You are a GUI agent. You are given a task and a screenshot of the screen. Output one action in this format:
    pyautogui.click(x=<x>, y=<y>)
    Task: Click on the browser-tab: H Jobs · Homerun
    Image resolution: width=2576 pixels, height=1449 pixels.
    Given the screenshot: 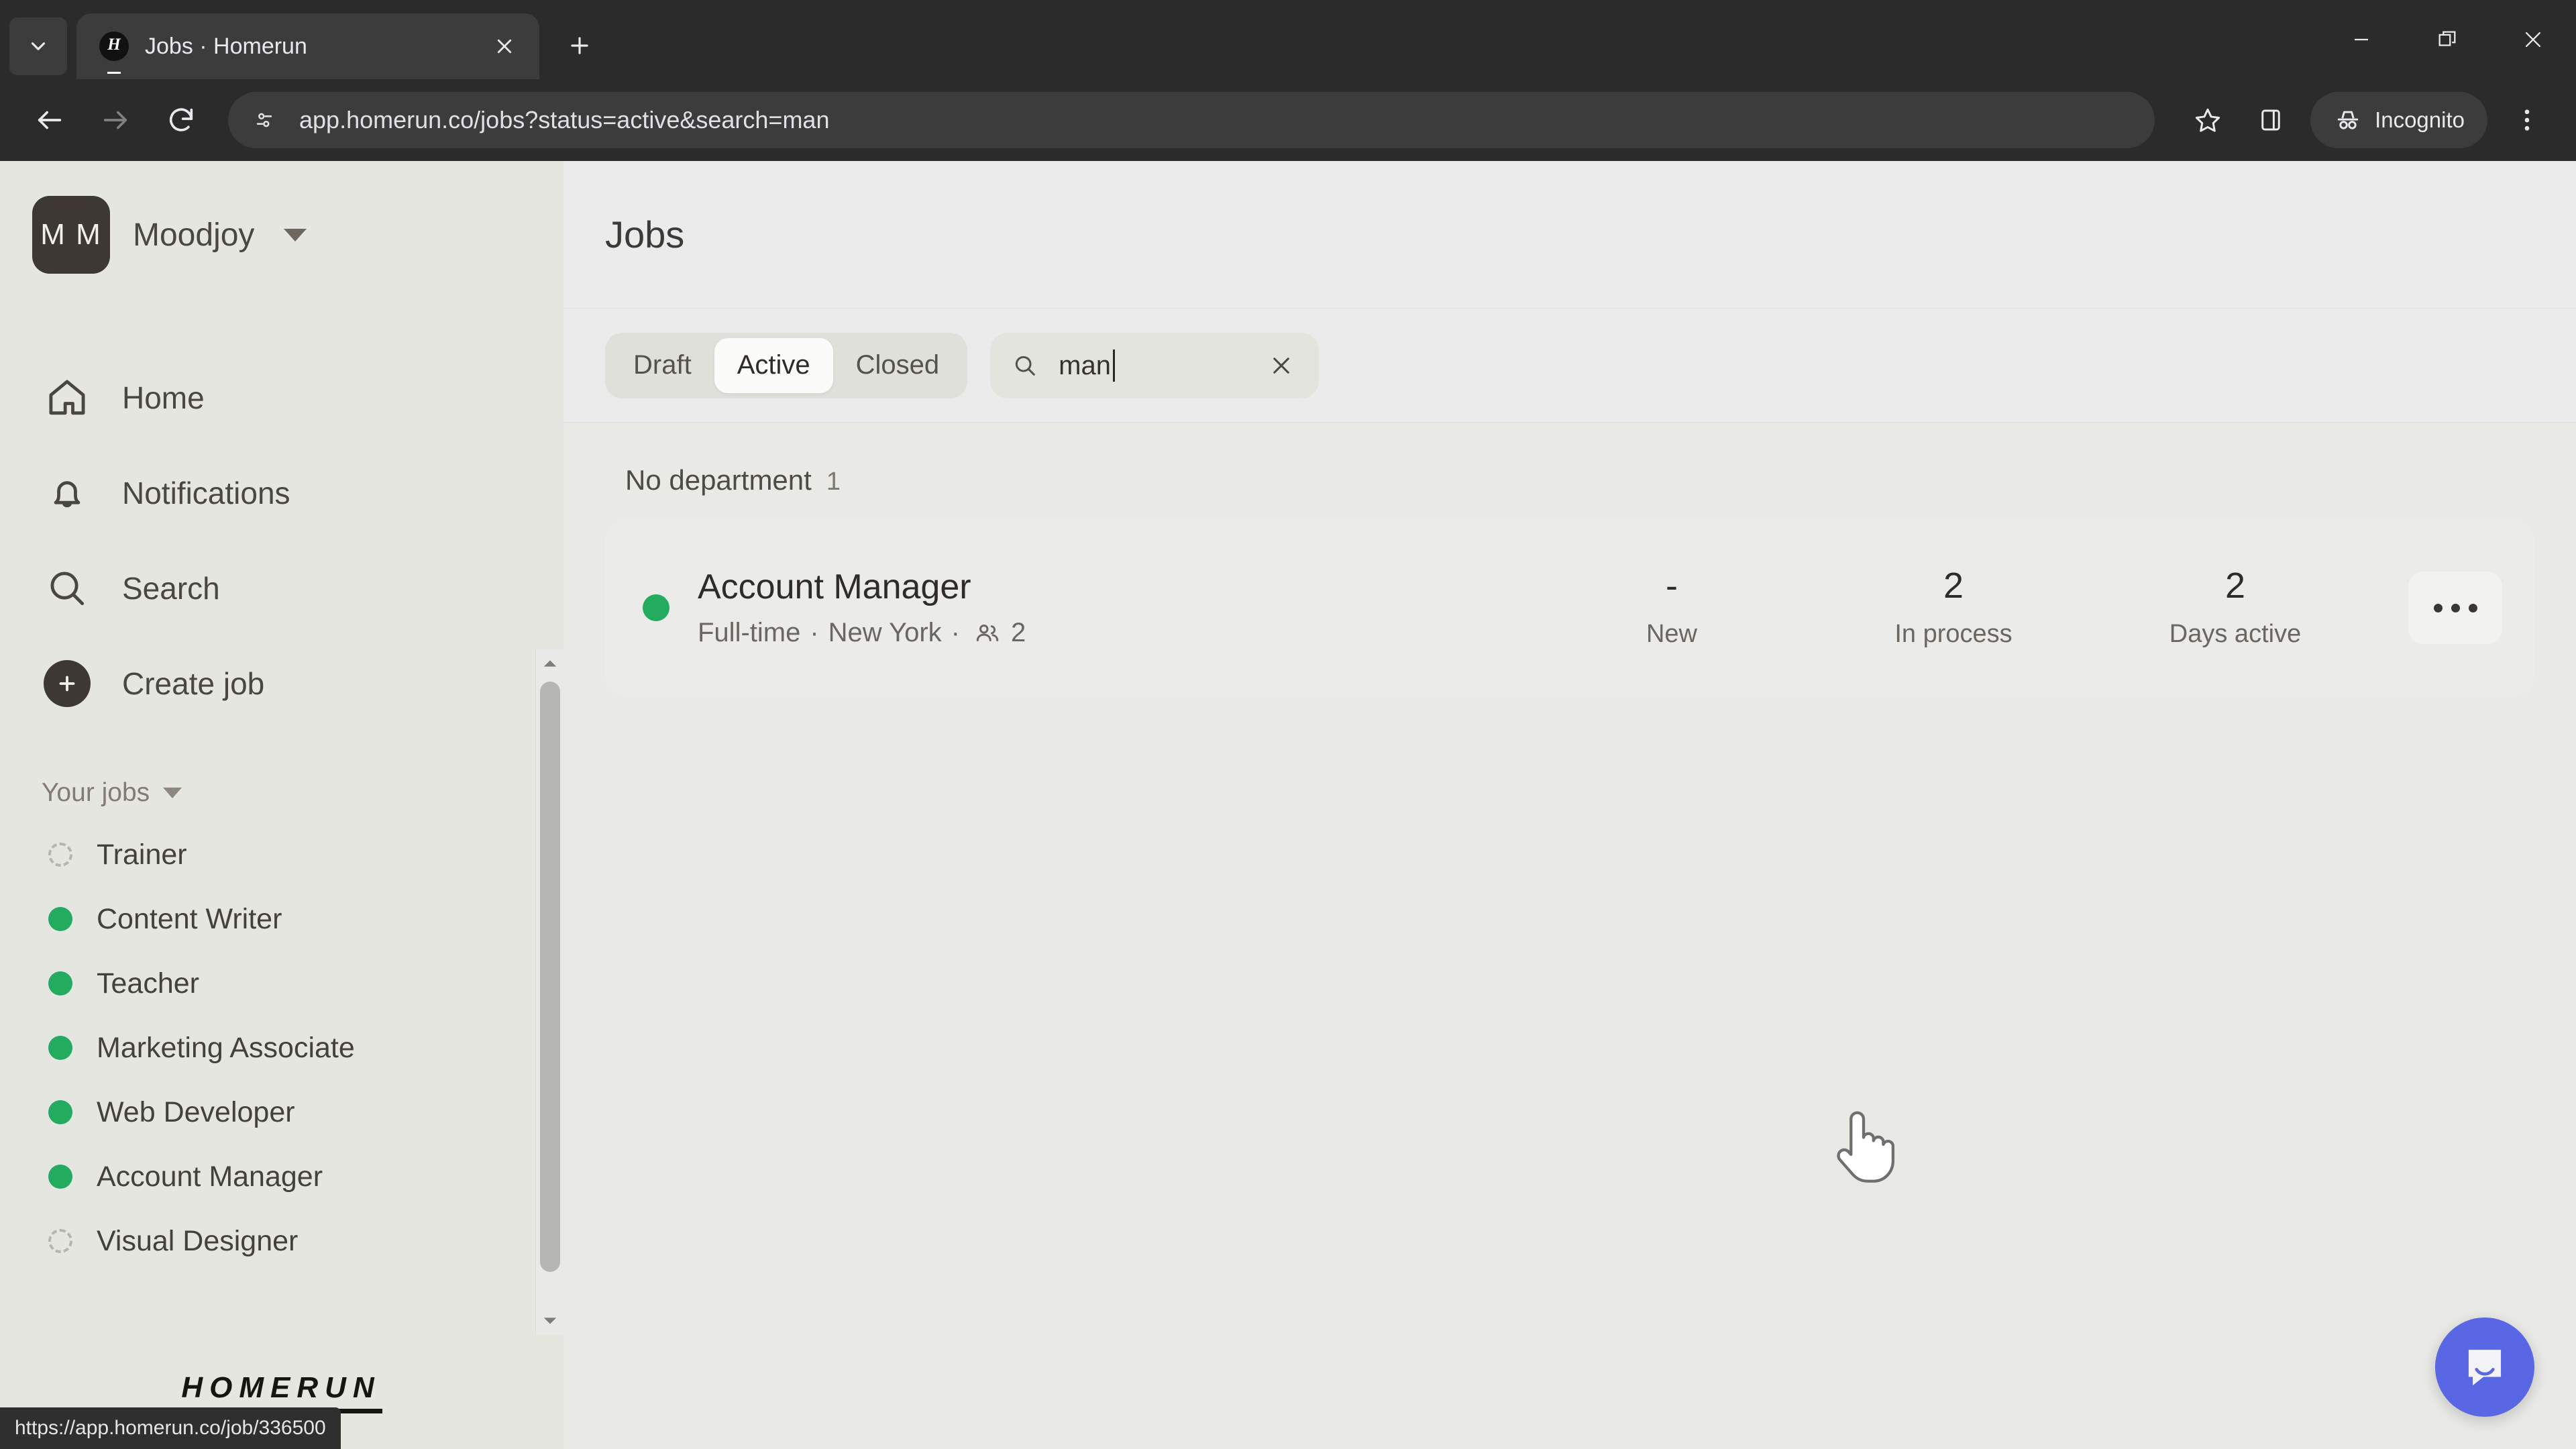 What is the action you would take?
    pyautogui.click(x=307, y=46)
    